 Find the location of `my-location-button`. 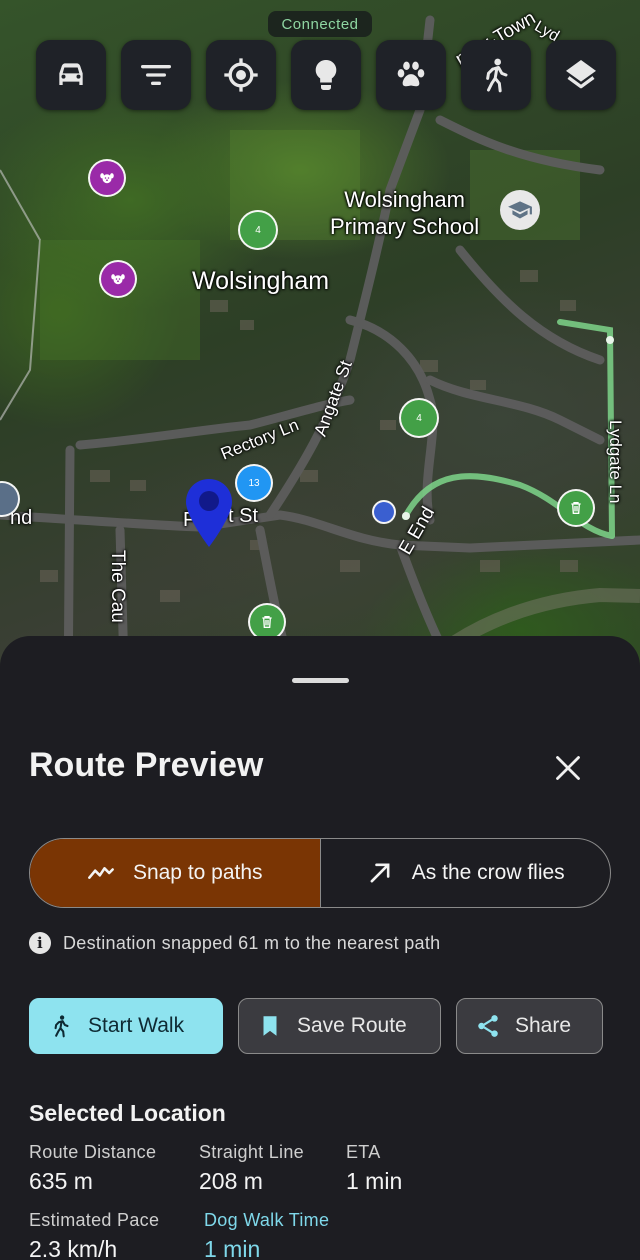

my-location-button is located at coordinates (241, 75).